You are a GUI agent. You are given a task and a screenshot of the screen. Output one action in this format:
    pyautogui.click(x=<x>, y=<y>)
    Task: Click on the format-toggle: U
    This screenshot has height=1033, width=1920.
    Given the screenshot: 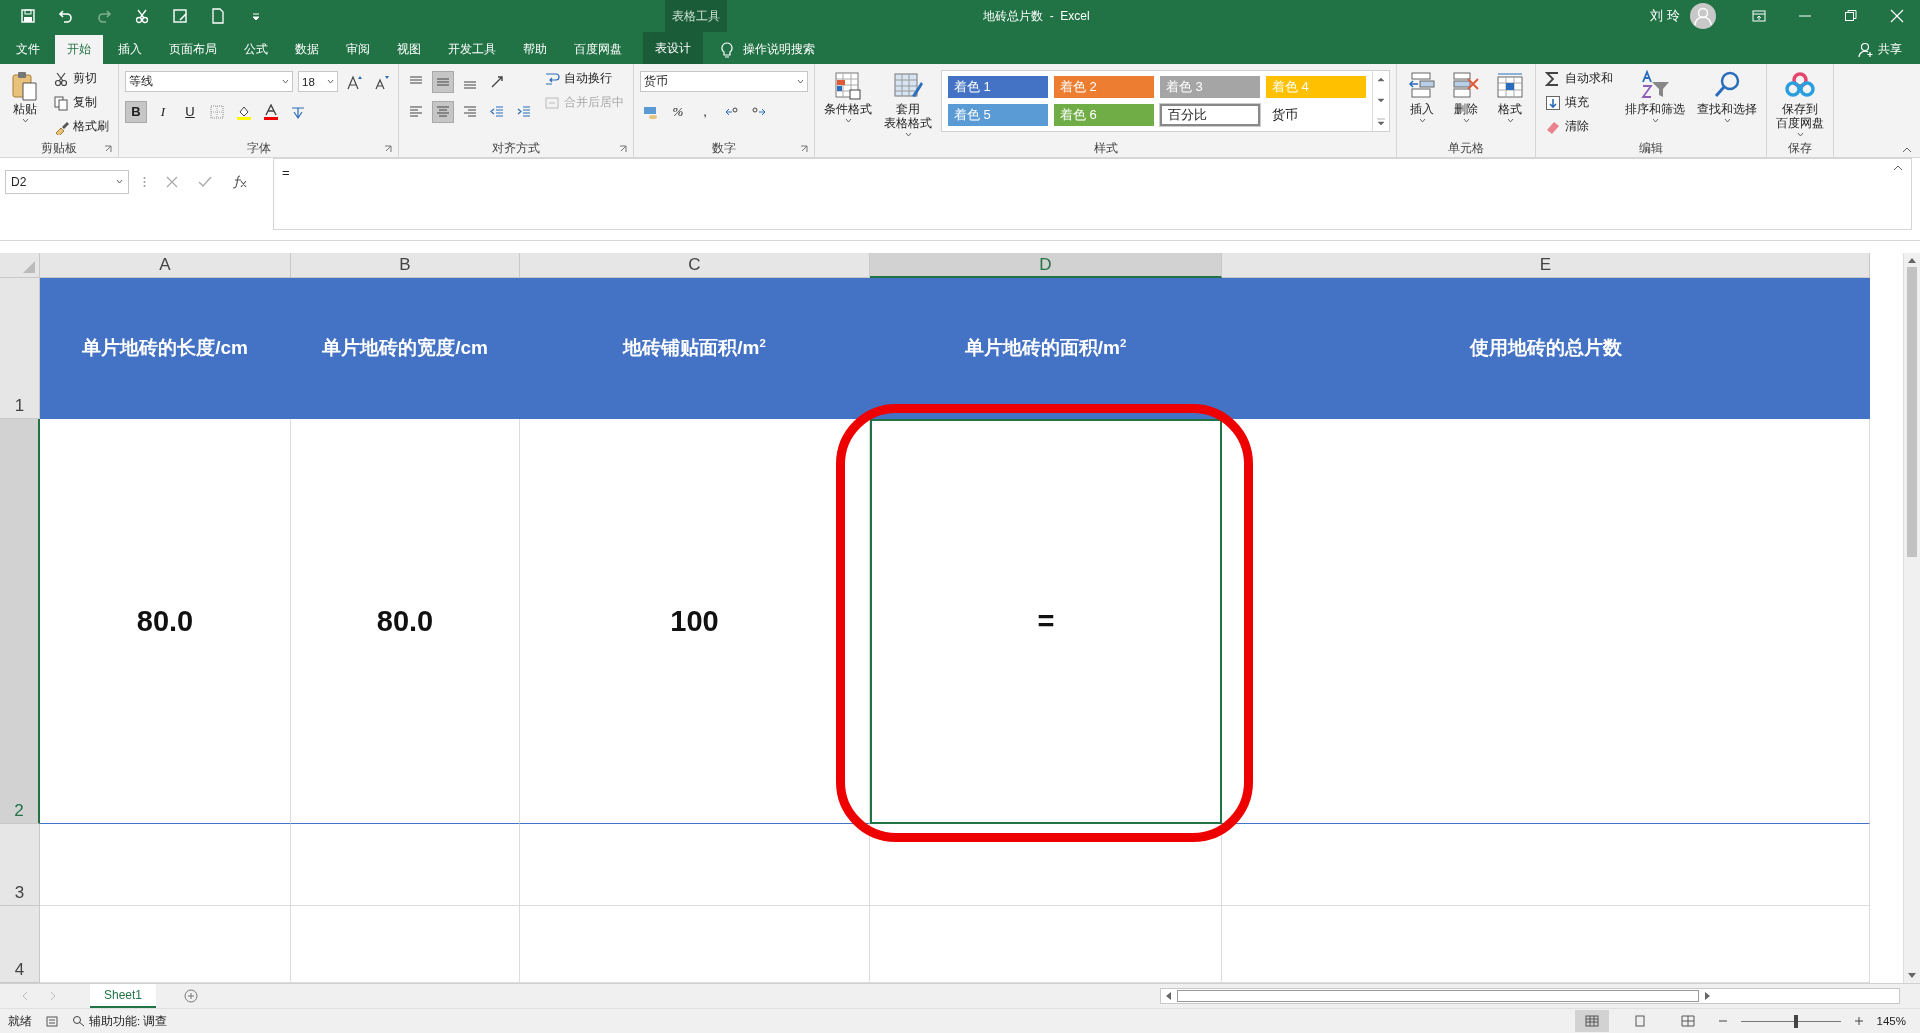 What is the action you would take?
    pyautogui.click(x=190, y=111)
    